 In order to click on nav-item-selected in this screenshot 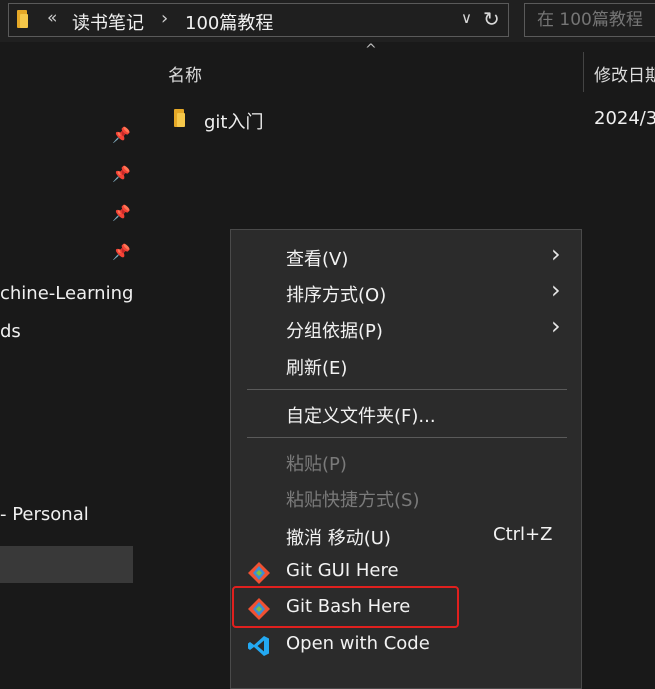, I will do `click(66, 564)`.